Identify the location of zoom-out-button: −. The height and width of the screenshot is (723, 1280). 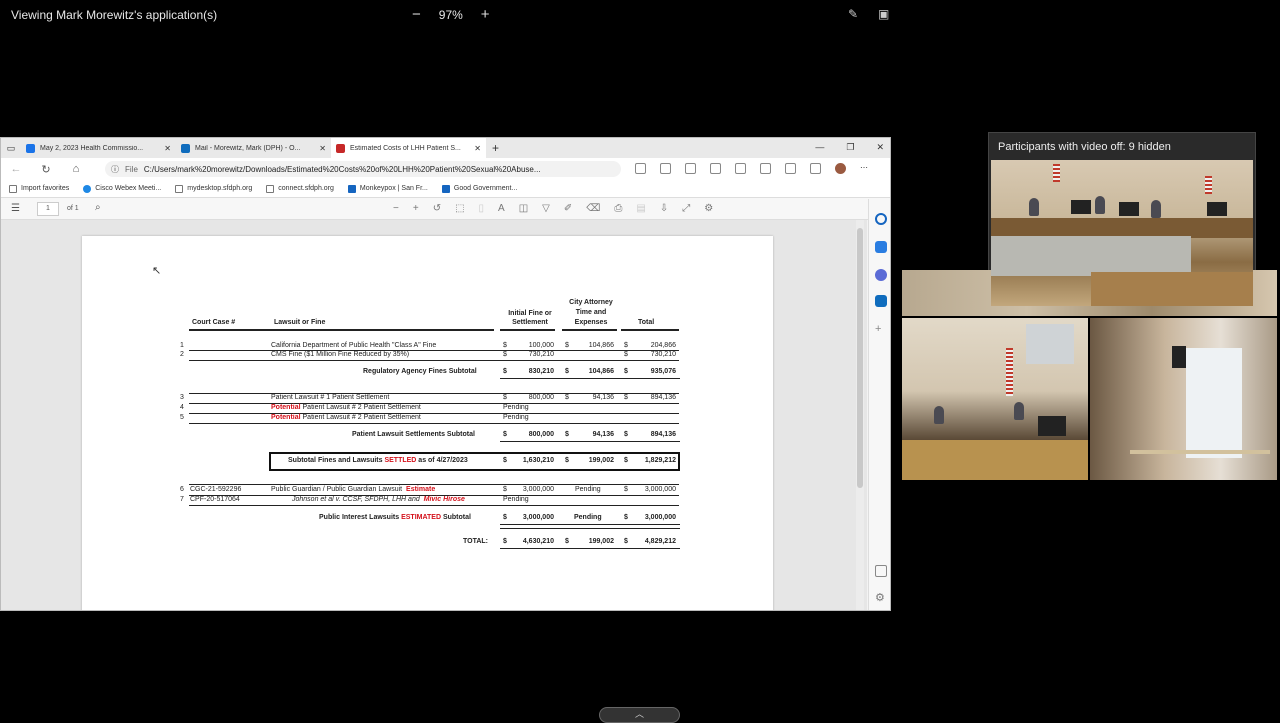
(416, 14).